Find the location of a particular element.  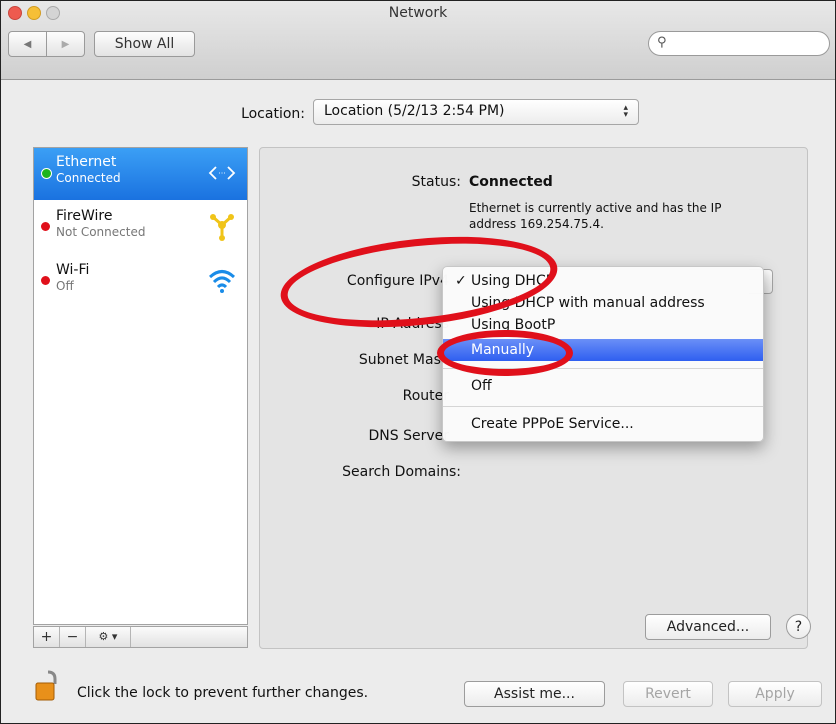

service-status: Not Connected is located at coordinates (101, 232).